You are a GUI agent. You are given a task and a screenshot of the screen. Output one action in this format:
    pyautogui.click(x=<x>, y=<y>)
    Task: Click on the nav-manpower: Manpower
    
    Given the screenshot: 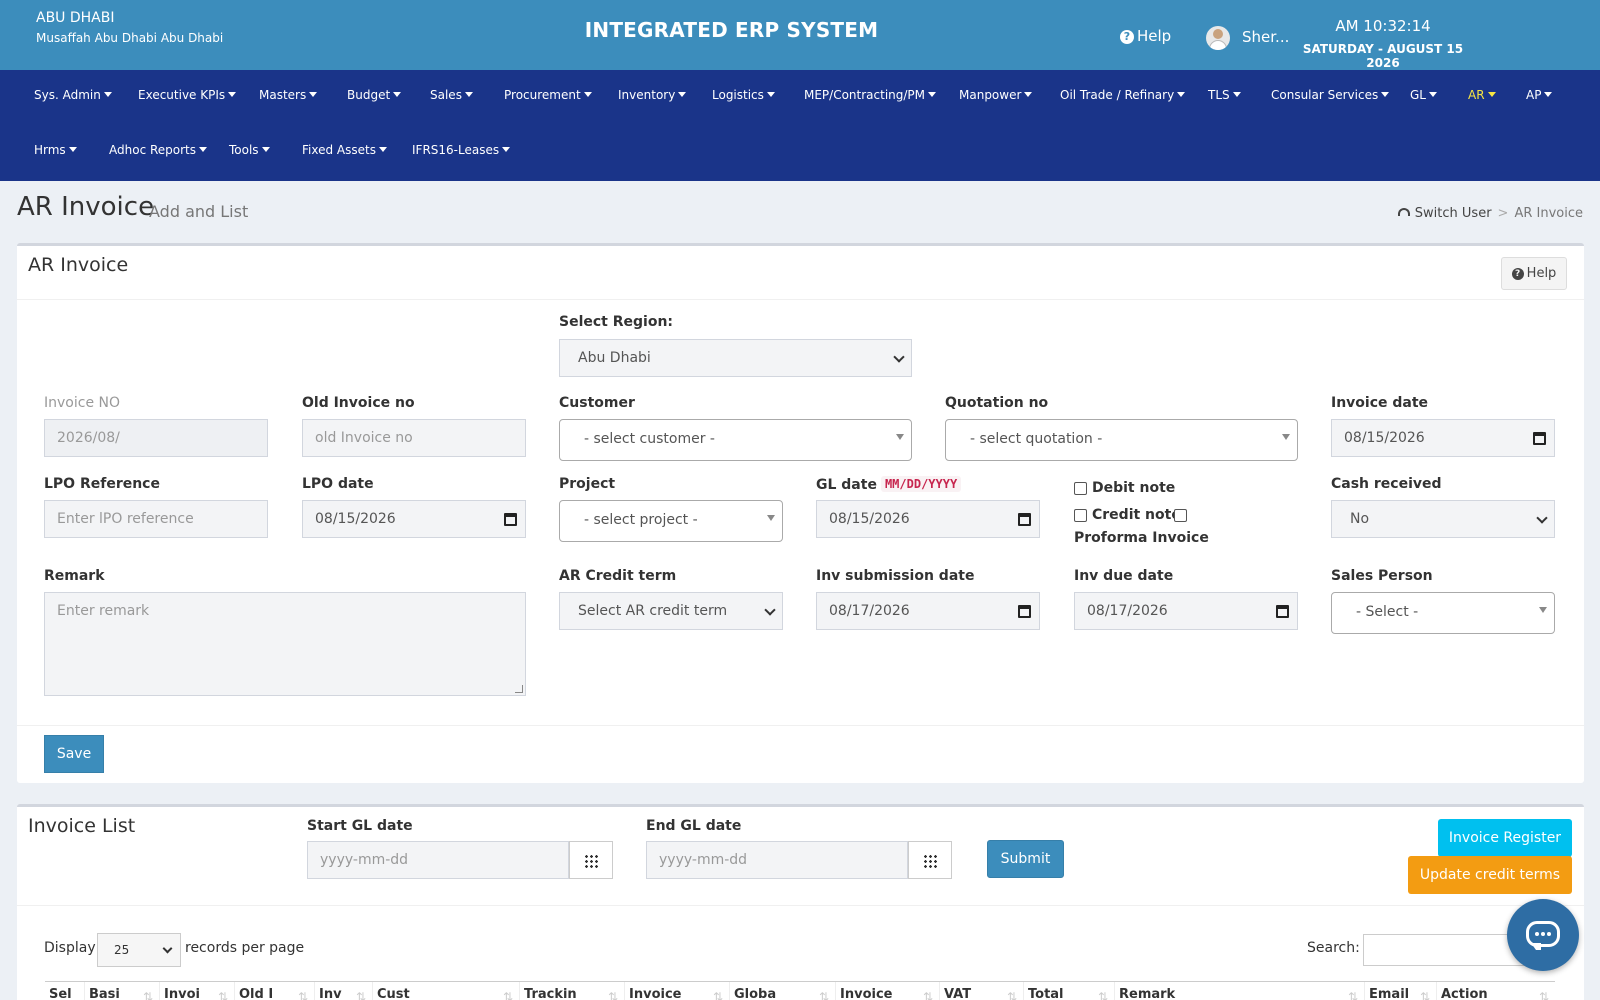 What is the action you would take?
    pyautogui.click(x=996, y=95)
    